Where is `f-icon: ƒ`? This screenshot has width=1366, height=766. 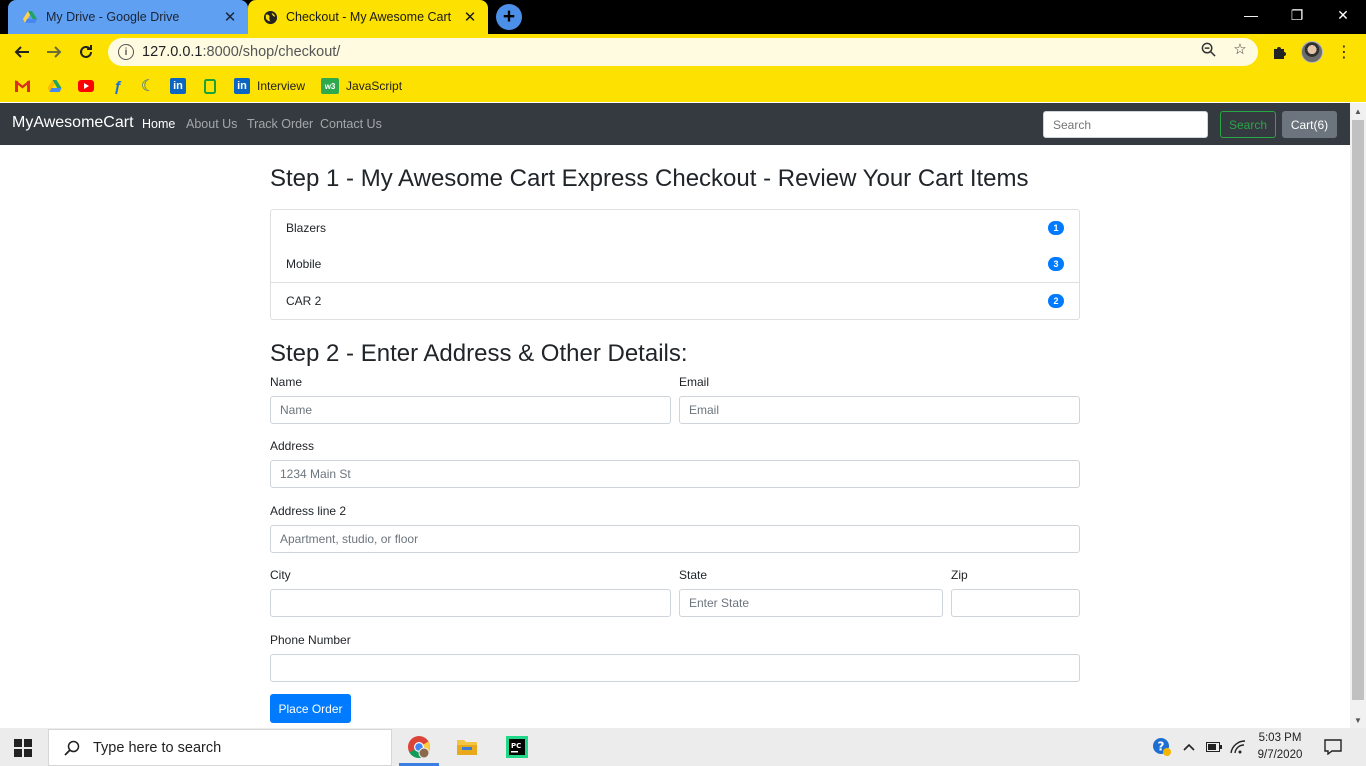 f-icon: ƒ is located at coordinates (118, 86).